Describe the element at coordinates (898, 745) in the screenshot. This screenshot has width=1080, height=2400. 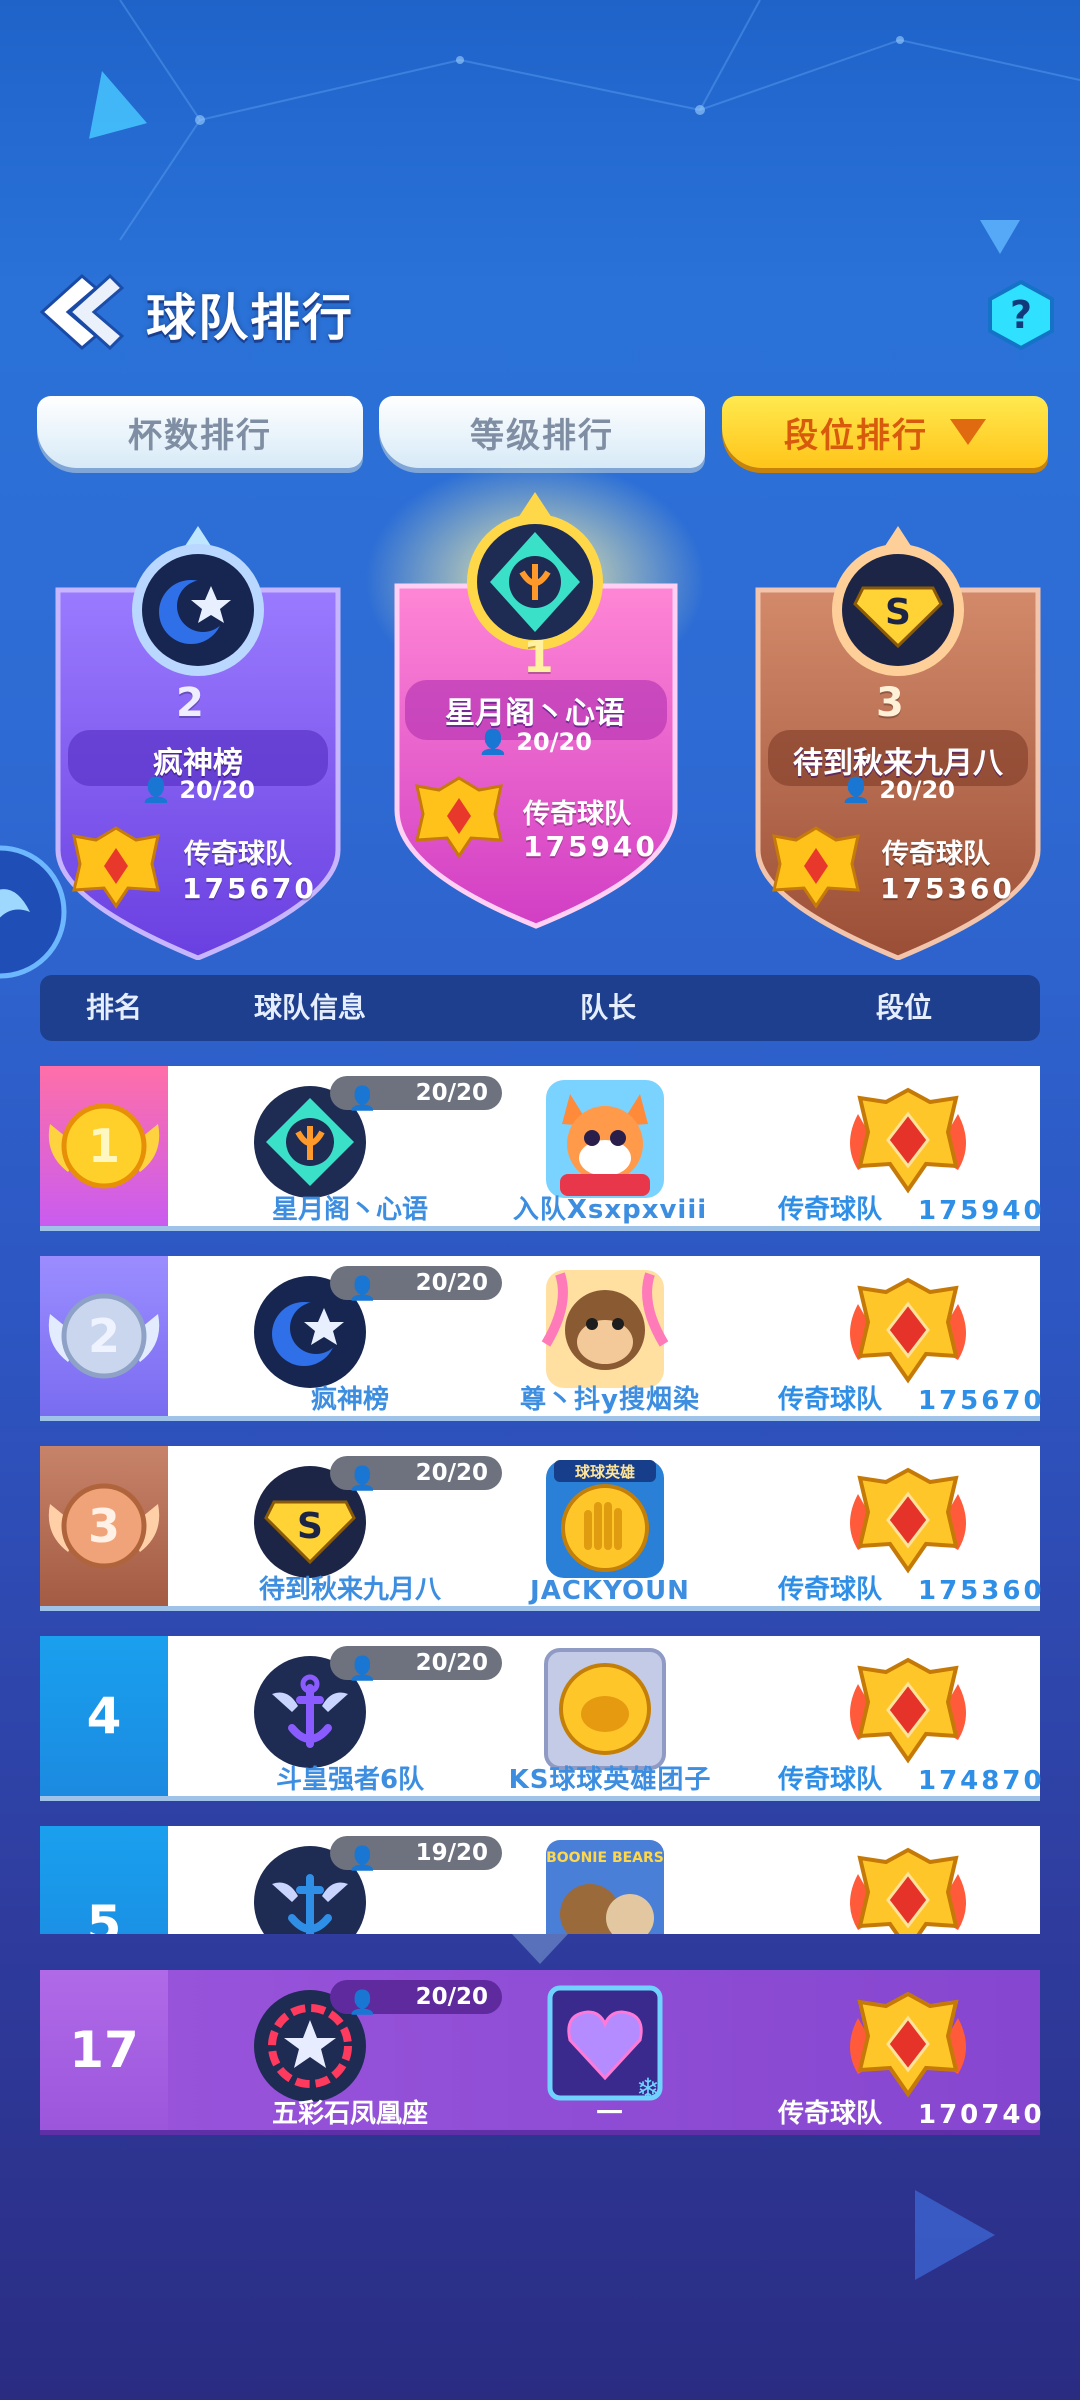
I see `podium-card-3rd: S 3 待到秋来九月八 👤 20/20 传奇球队 175360` at that location.